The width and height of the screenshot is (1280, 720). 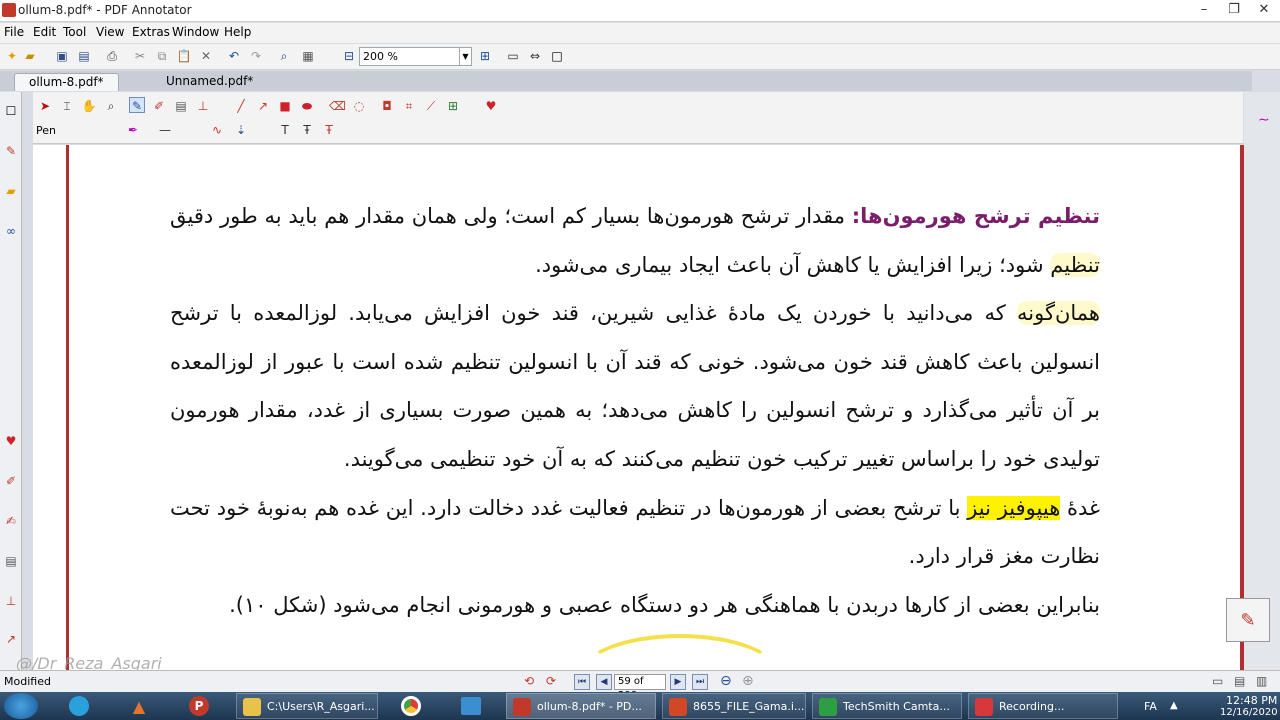 I want to click on fit-width-icon: ⇔, so click(x=535, y=56).